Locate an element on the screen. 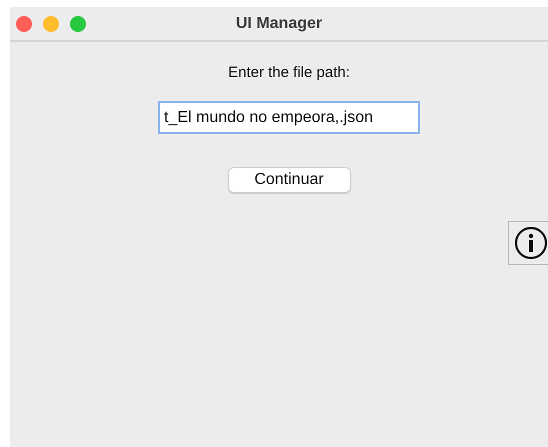 The width and height of the screenshot is (548, 447). close-button is located at coordinates (24, 24).